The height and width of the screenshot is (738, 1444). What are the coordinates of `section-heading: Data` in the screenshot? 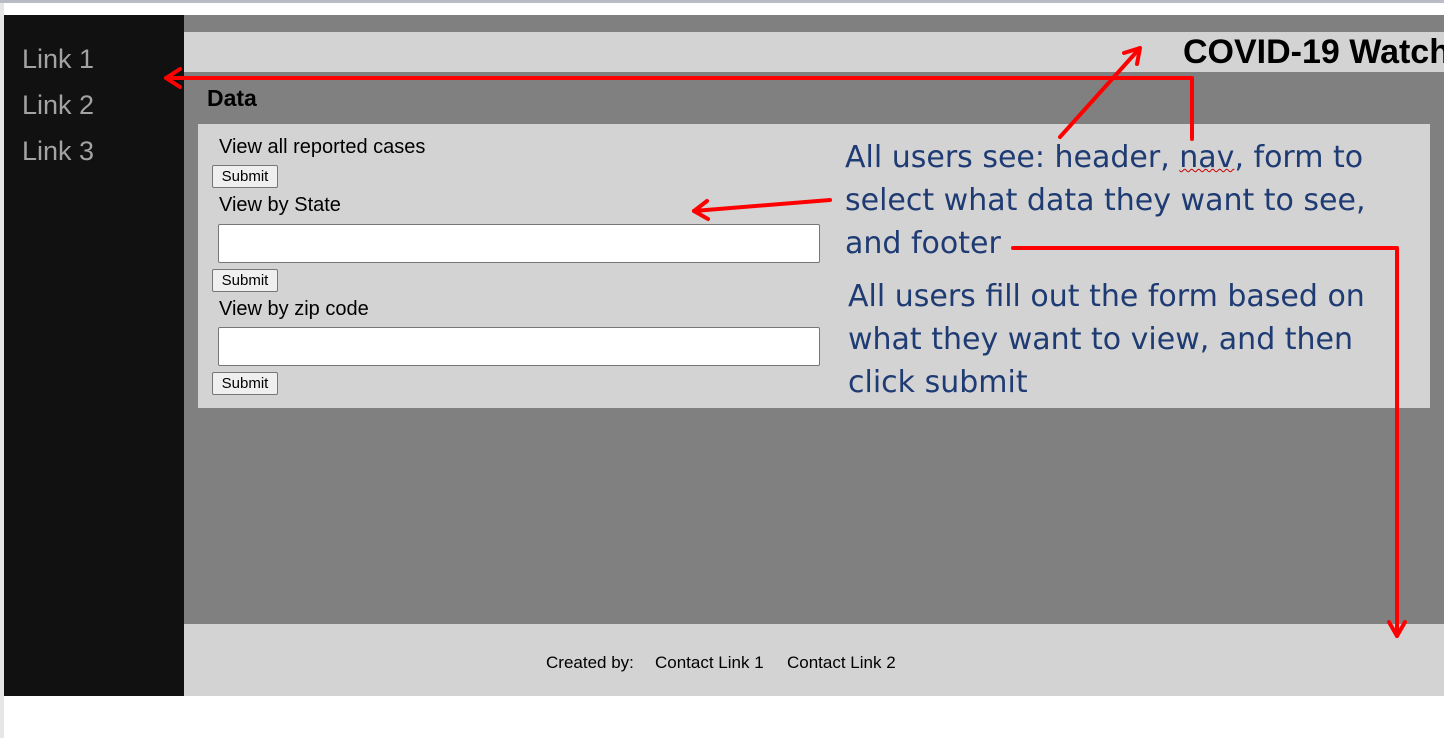 It's located at (232, 98).